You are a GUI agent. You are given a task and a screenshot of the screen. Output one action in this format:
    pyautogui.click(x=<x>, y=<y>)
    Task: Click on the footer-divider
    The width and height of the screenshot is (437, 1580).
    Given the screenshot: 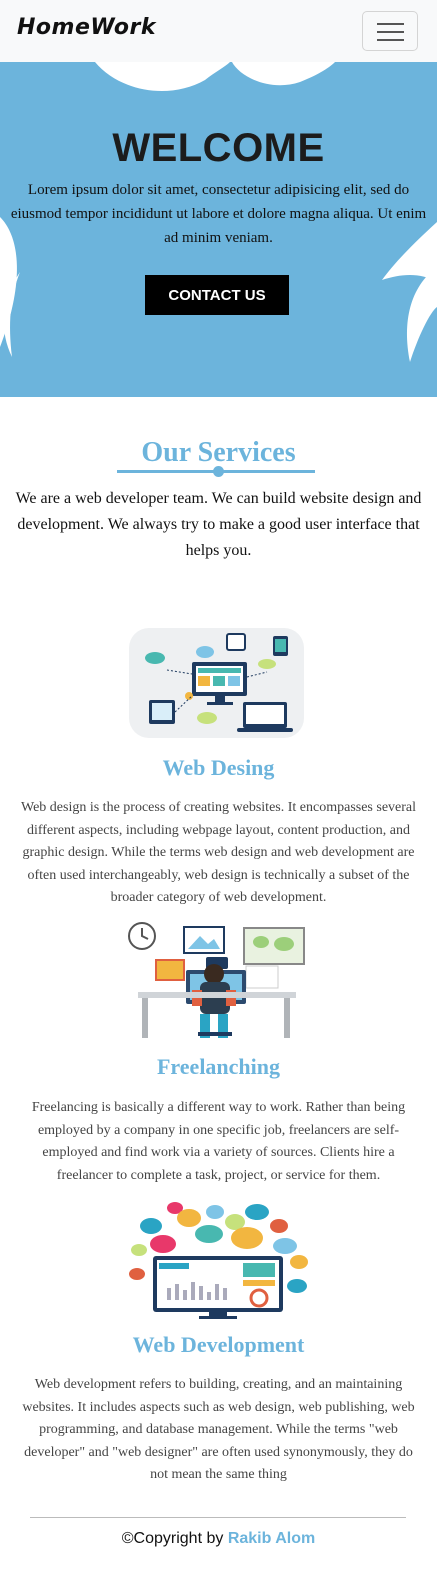 What is the action you would take?
    pyautogui.click(x=218, y=1517)
    